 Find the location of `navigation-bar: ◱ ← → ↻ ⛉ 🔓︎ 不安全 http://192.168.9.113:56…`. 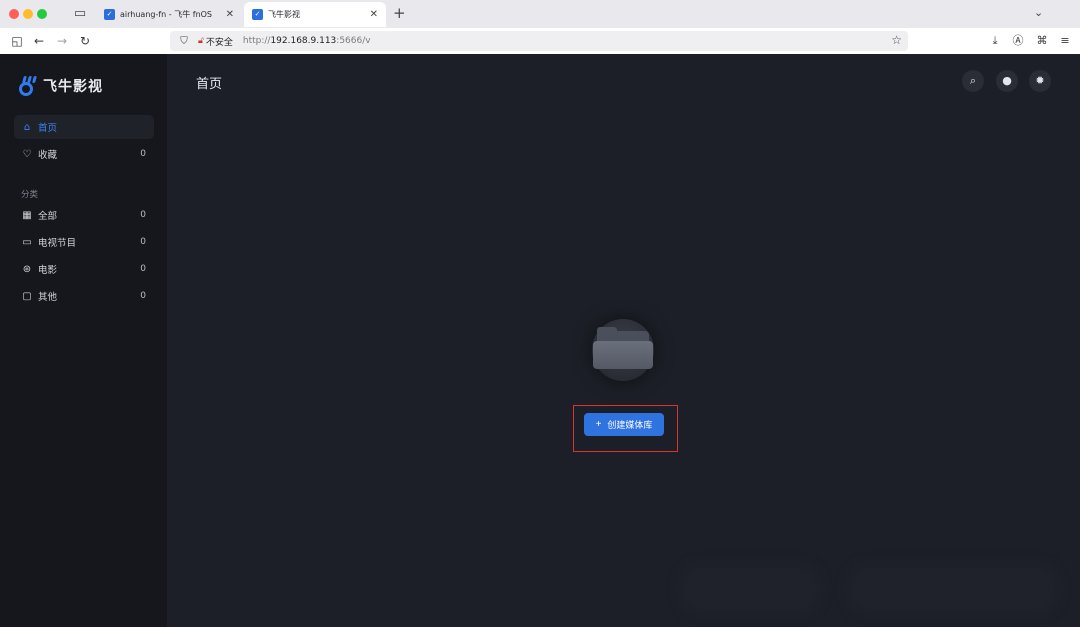

navigation-bar: ◱ ← → ↻ ⛉ 🔓︎ 不安全 http://192.168.9.113:56… is located at coordinates (540, 41).